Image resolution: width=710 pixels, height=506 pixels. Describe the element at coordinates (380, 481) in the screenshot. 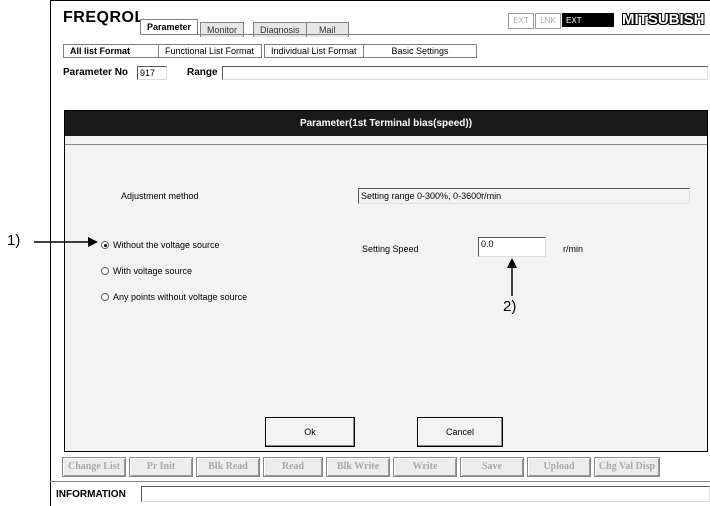

I see `info-separator` at that location.